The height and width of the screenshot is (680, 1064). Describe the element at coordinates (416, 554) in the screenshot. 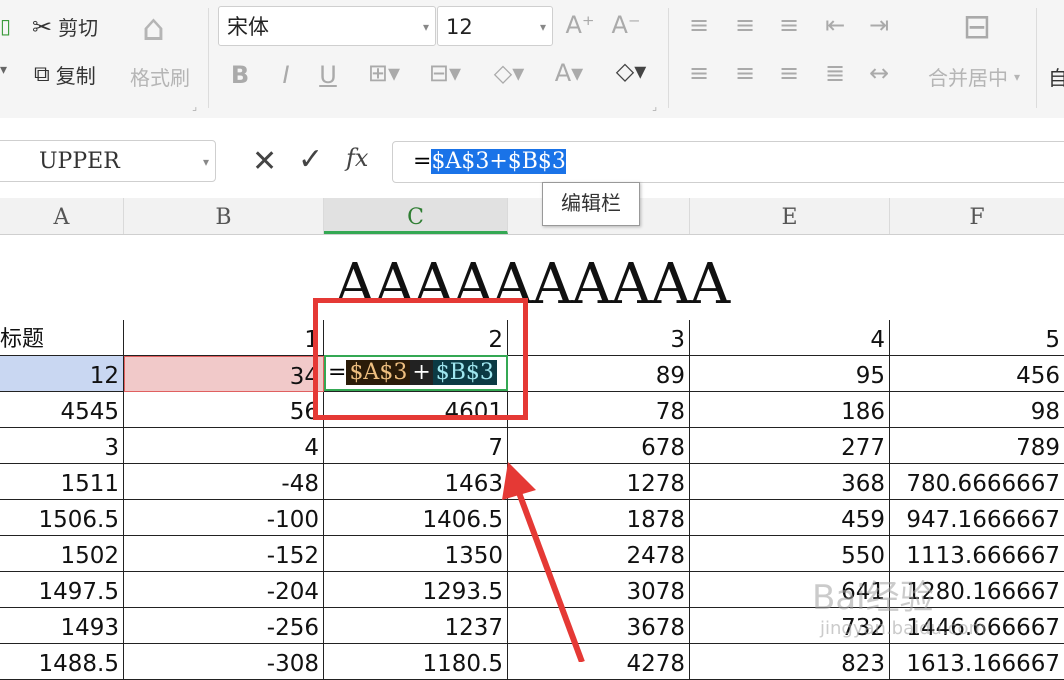

I see `table-cell: 1350` at that location.